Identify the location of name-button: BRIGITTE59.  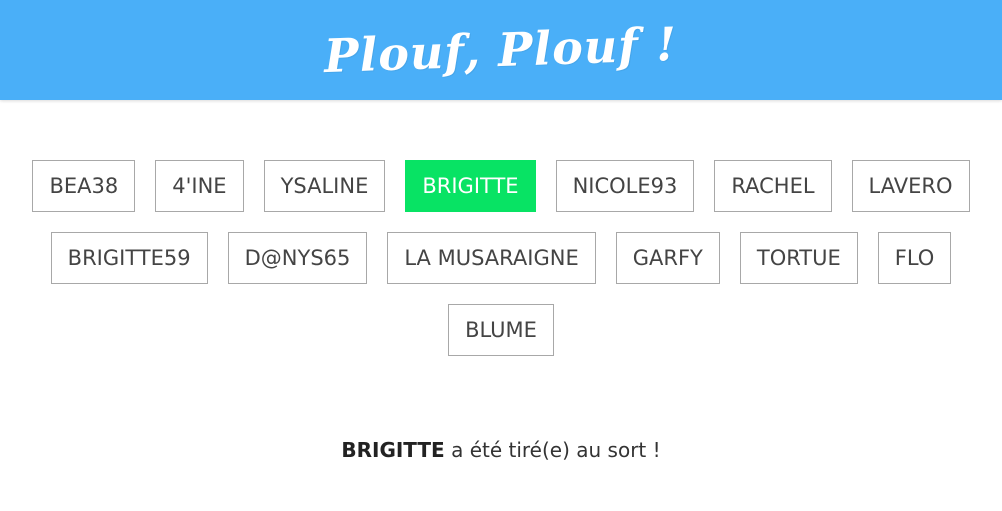
(129, 258).